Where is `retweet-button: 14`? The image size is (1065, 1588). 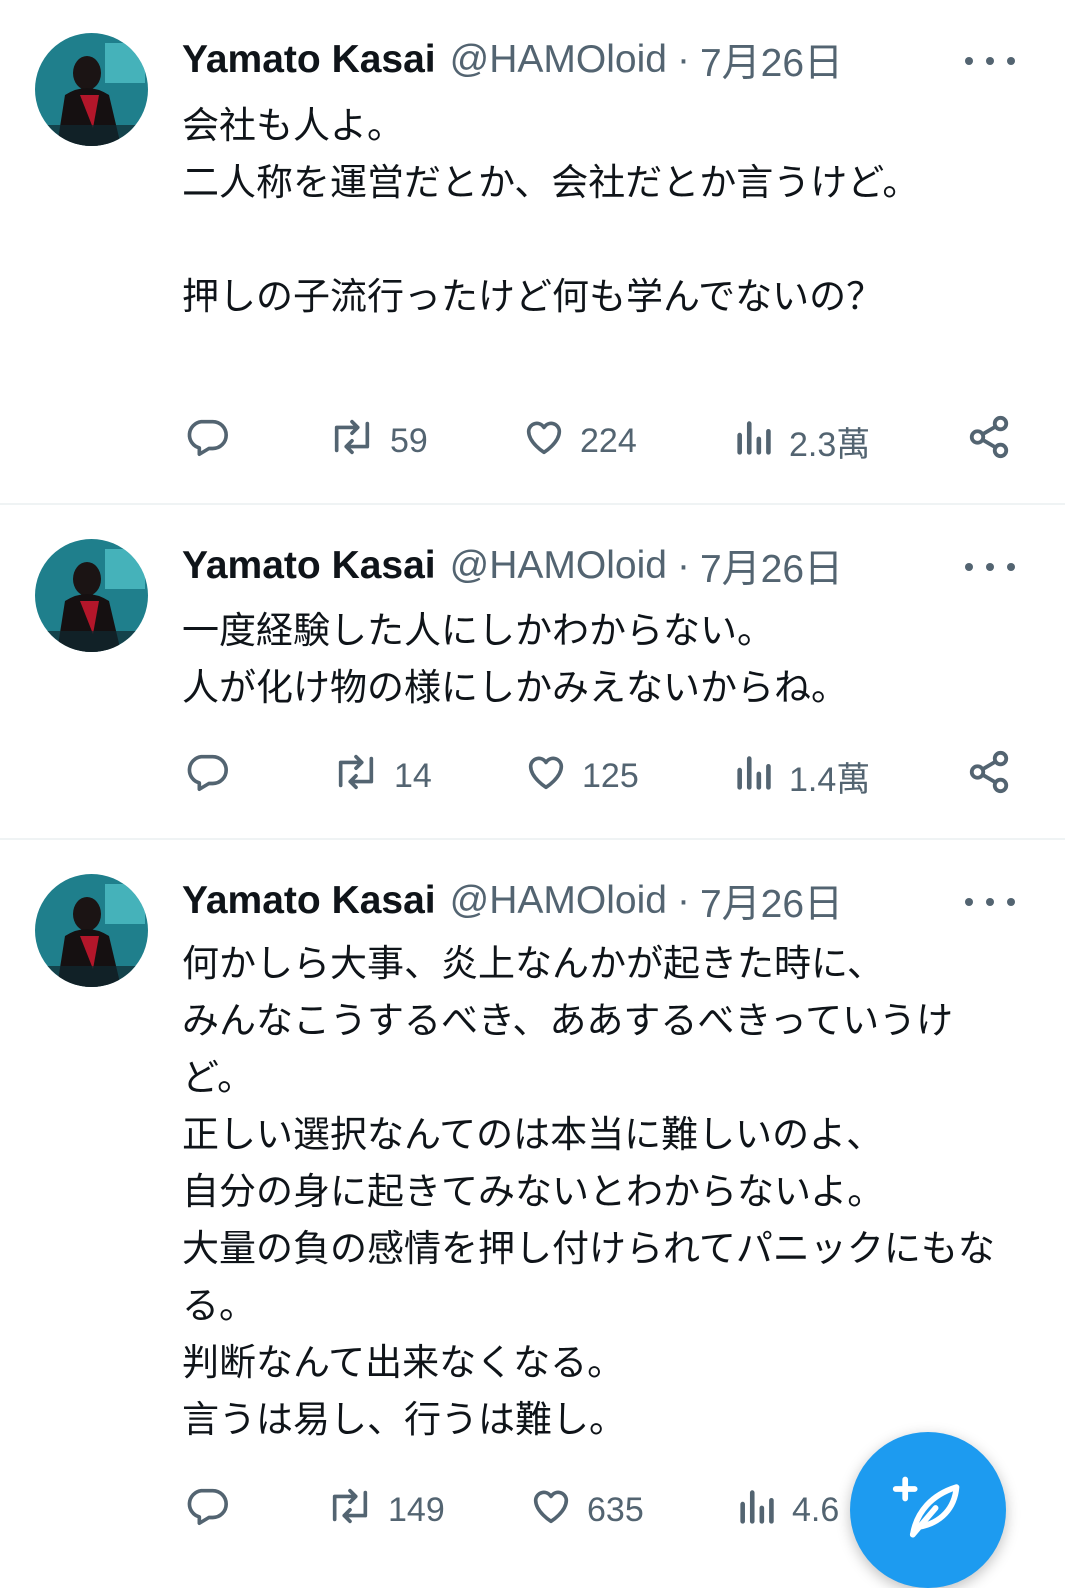 retweet-button: 14 is located at coordinates (381, 776).